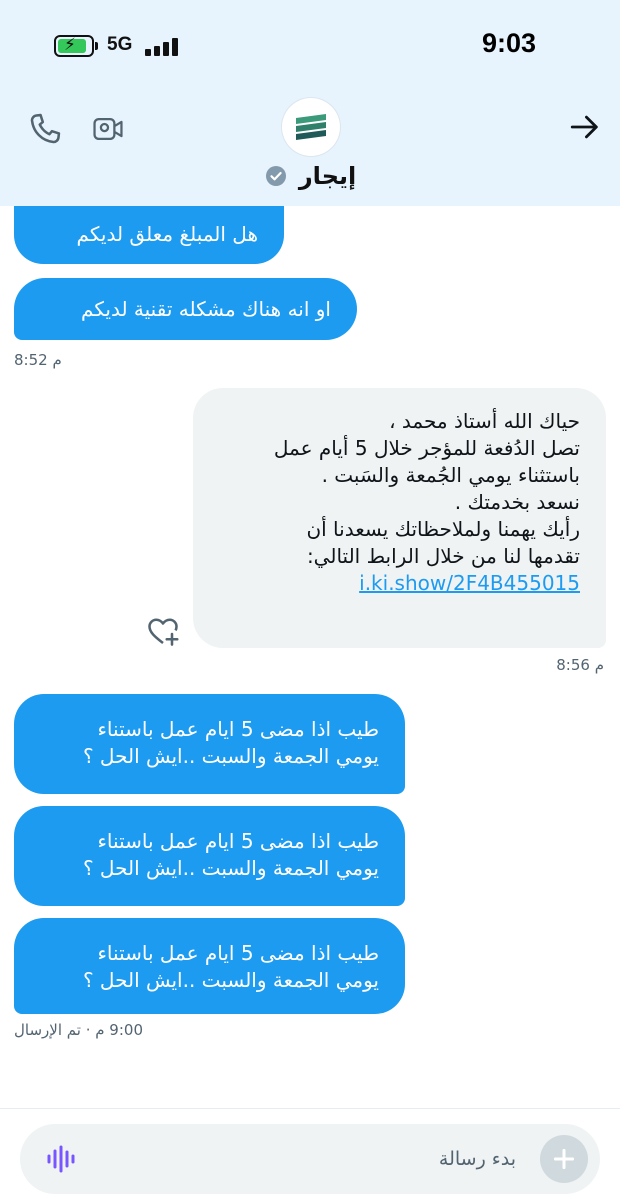 This screenshot has height=1200, width=620. What do you see at coordinates (76, 46) in the screenshot?
I see `battery-charging-icon: ⚡` at bounding box center [76, 46].